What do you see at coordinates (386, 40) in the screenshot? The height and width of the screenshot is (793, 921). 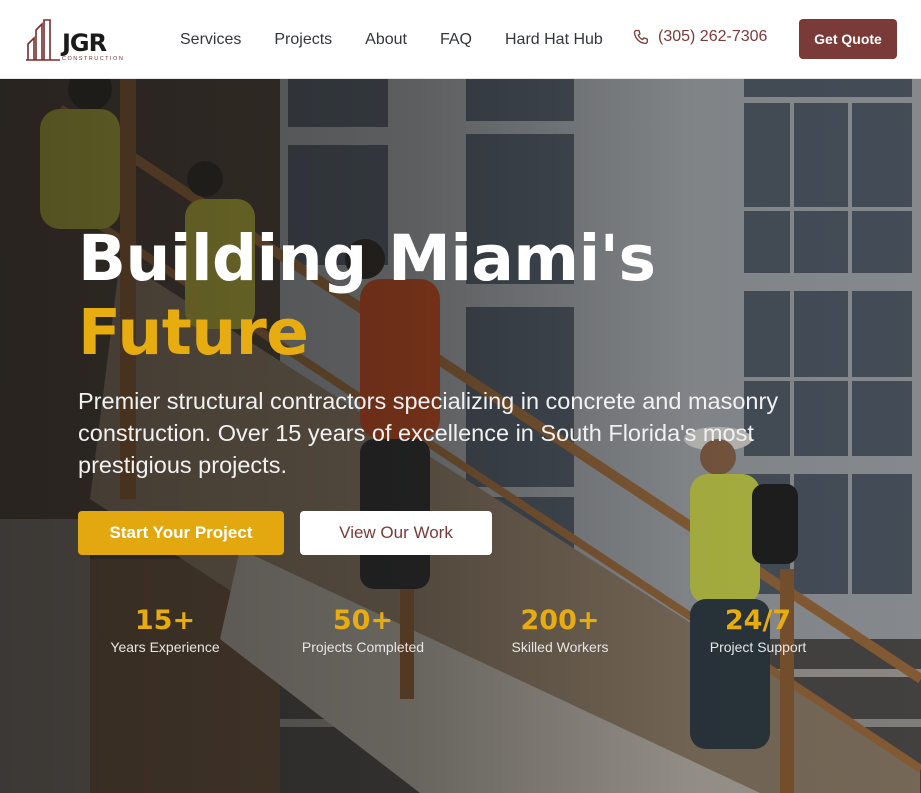 I see `nav-link-about: About` at bounding box center [386, 40].